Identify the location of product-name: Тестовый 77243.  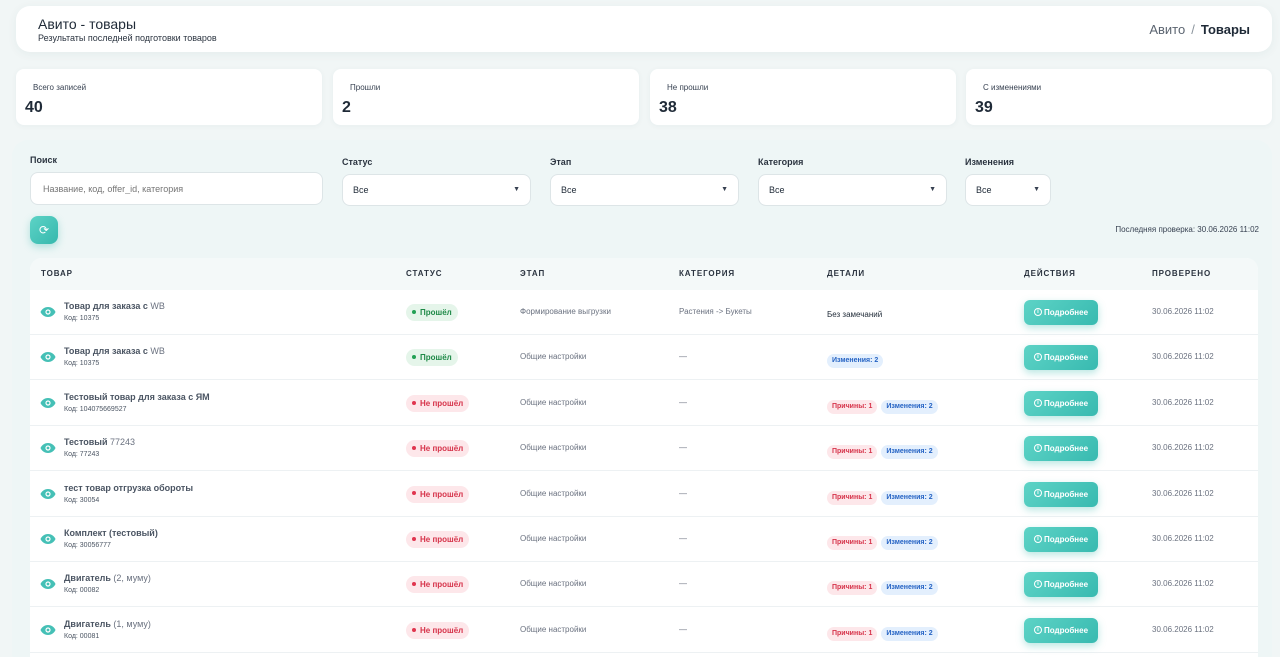
(99, 442).